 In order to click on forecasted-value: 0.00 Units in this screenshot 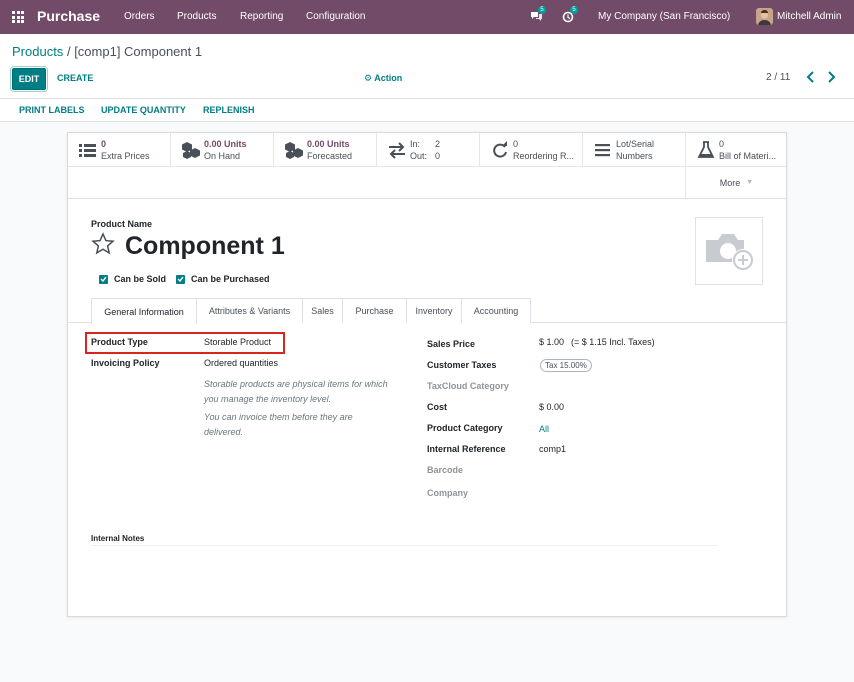, I will do `click(328, 144)`.